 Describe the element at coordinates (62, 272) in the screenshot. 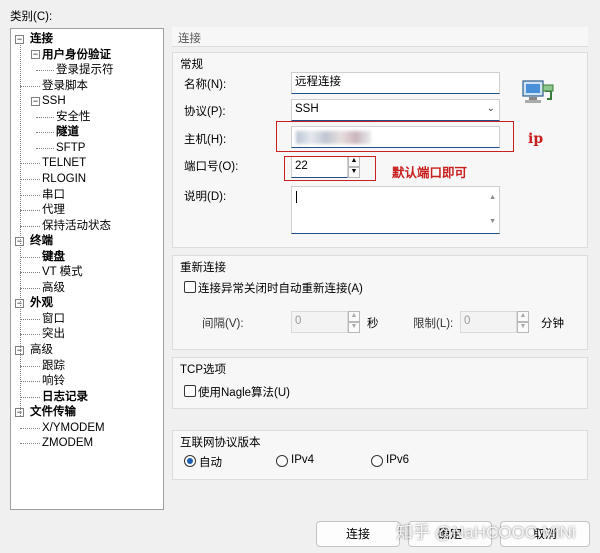

I see `tree-item-15: VT 模式` at that location.